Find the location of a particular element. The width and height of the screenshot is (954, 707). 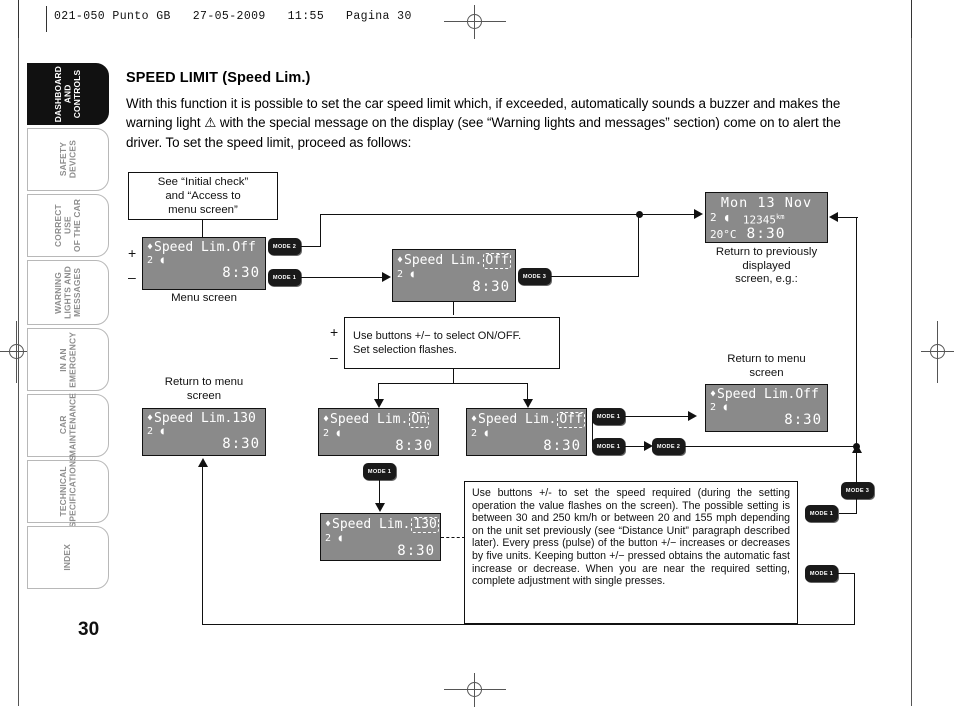

connector-right-bus-vertical is located at coordinates (857, 331).